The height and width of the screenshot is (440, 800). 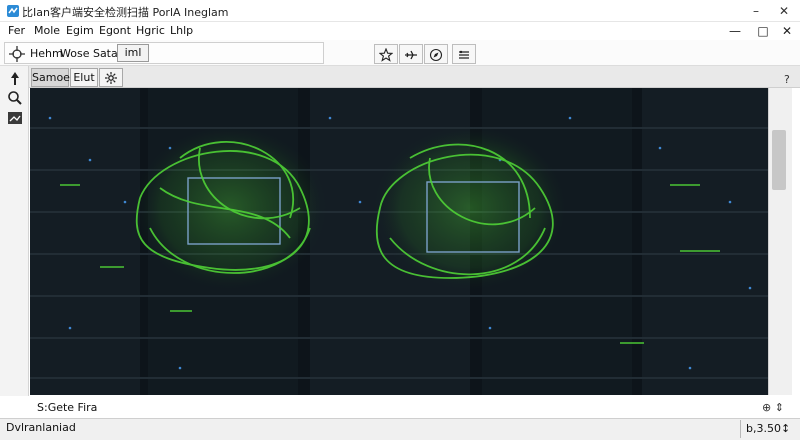 What do you see at coordinates (773, 407) in the screenshot?
I see `status-icons: ⊕ ⇕` at bounding box center [773, 407].